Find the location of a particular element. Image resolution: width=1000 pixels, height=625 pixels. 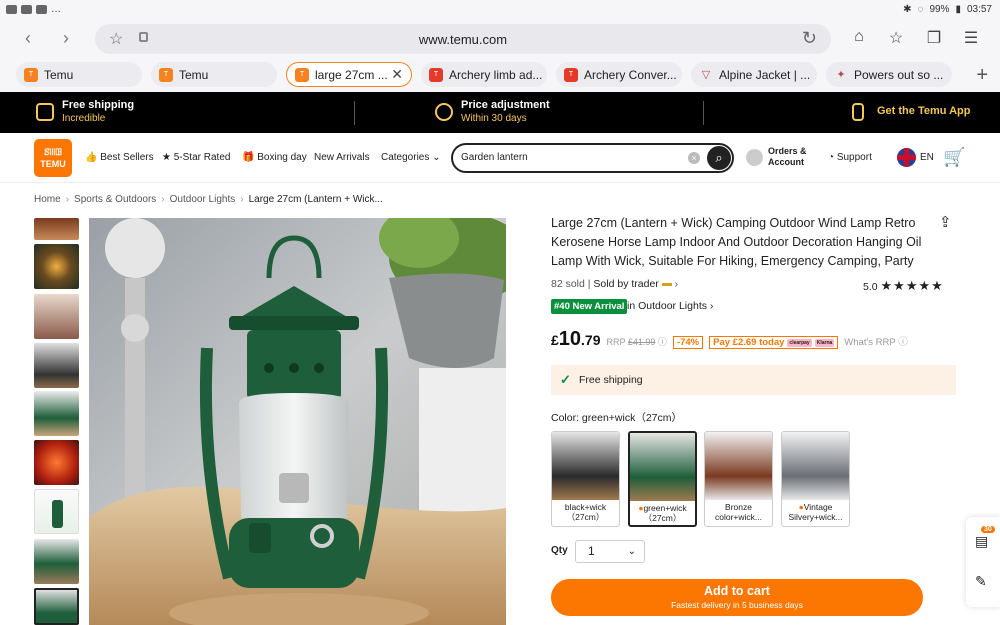

nav-new-arrivals: New Arrivals is located at coordinates (342, 157).